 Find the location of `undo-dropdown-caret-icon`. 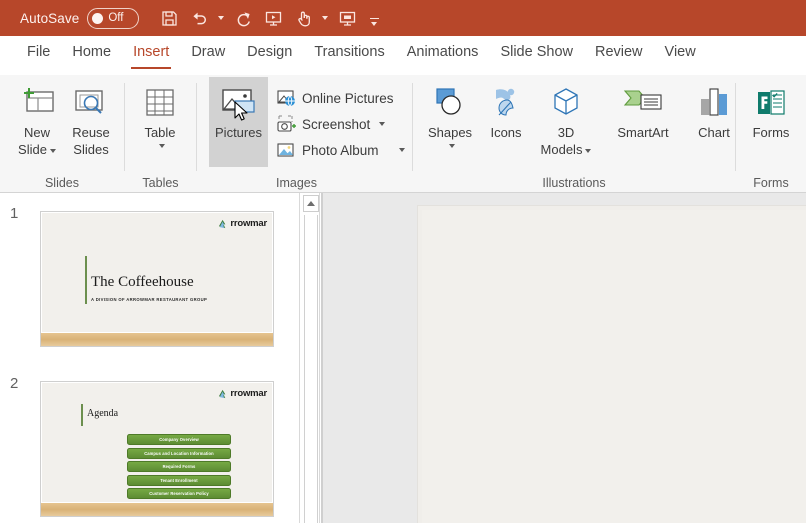

undo-dropdown-caret-icon is located at coordinates (221, 18).